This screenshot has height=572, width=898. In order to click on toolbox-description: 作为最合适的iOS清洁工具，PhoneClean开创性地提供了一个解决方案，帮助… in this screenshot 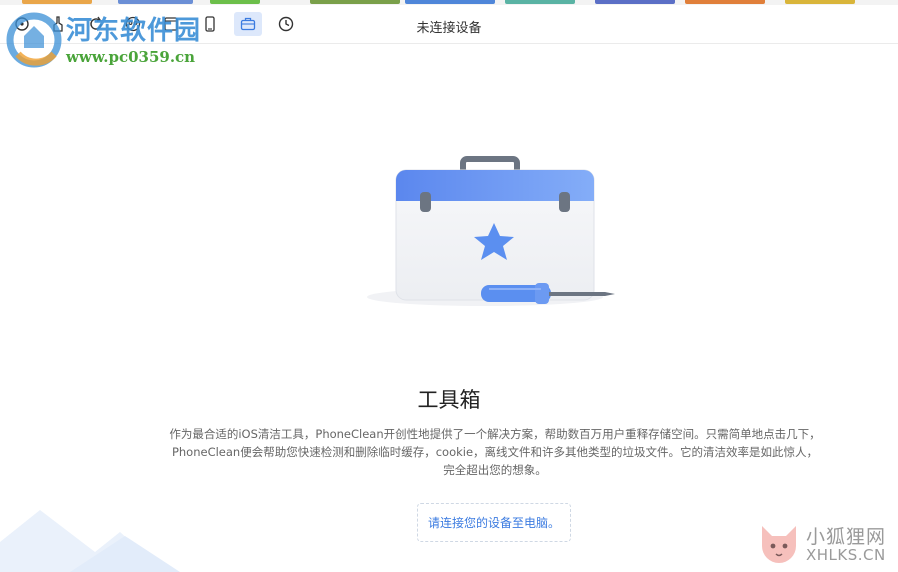, I will do `click(495, 452)`.